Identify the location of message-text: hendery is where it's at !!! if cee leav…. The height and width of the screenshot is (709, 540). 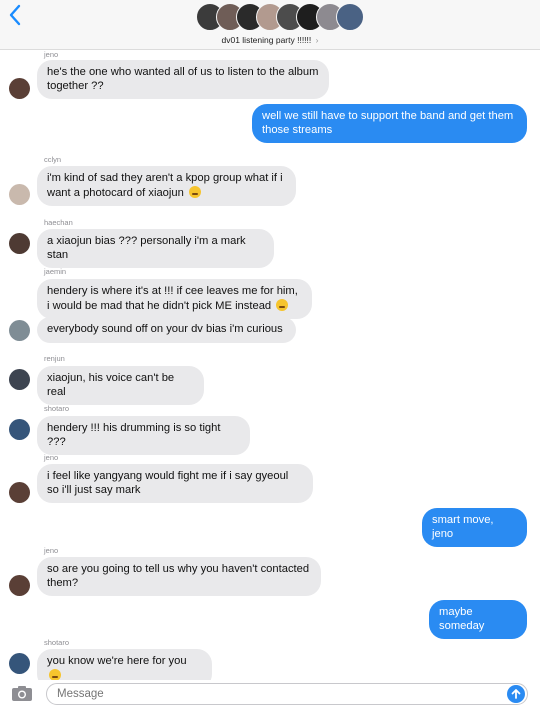
(172, 298).